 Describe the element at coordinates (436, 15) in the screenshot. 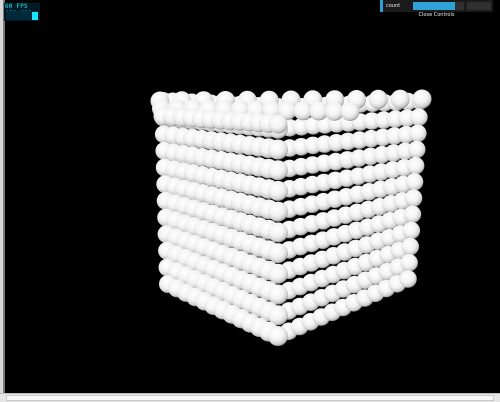

I see `close-controls-button: Close Controls` at that location.